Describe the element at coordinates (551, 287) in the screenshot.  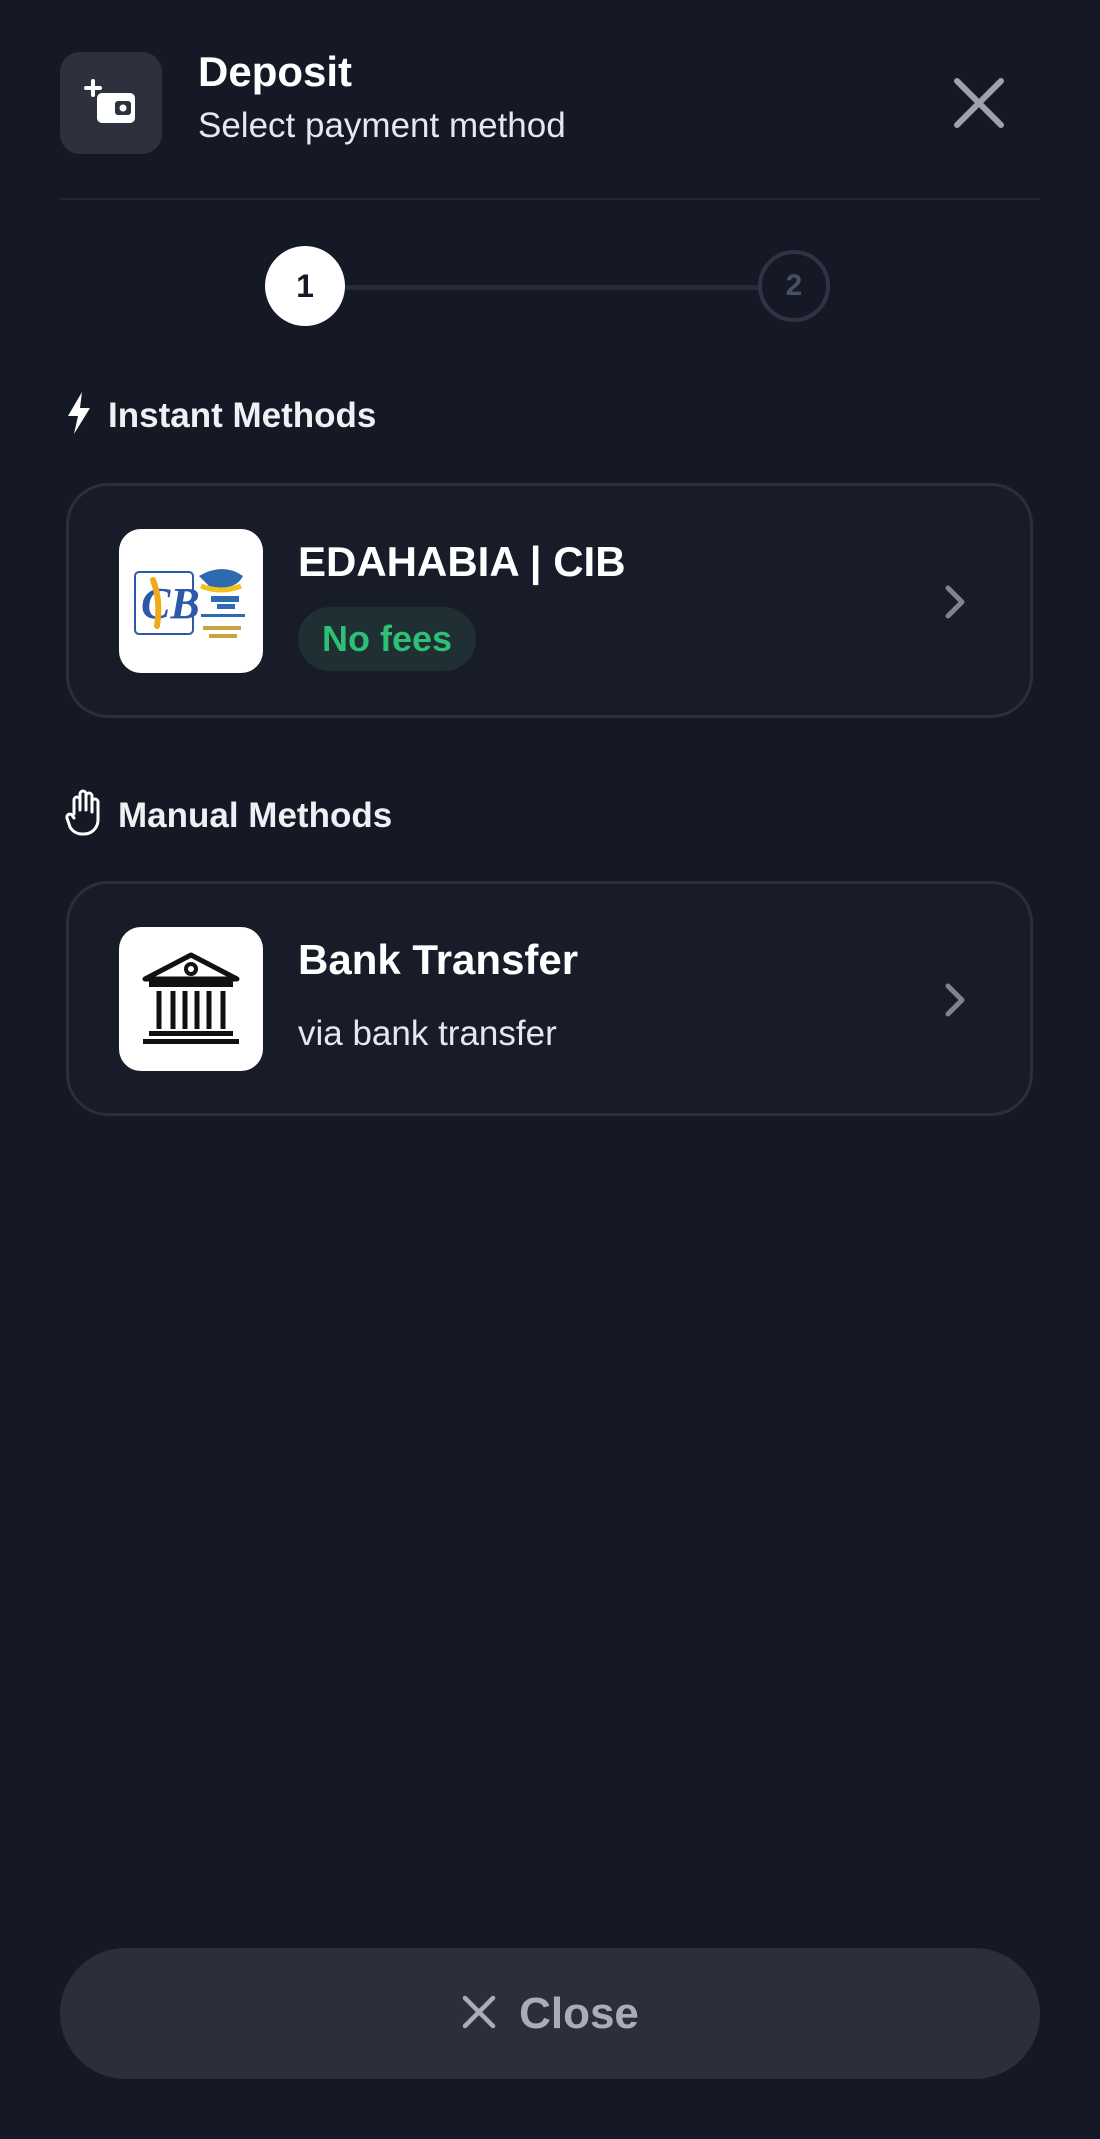
I see `stepper-line` at that location.